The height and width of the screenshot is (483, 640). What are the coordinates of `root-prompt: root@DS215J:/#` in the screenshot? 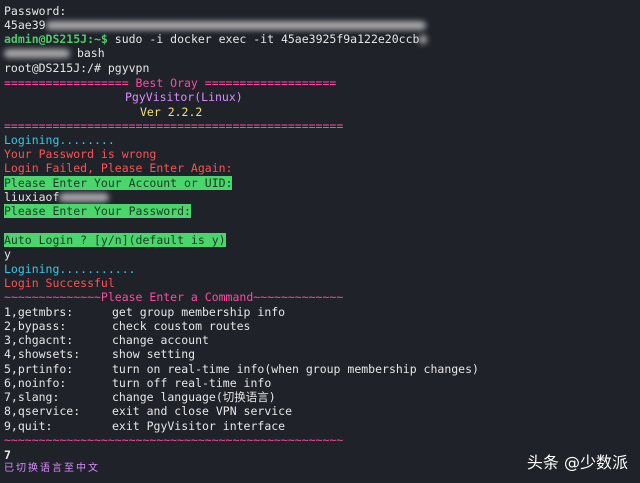 It's located at (52, 68).